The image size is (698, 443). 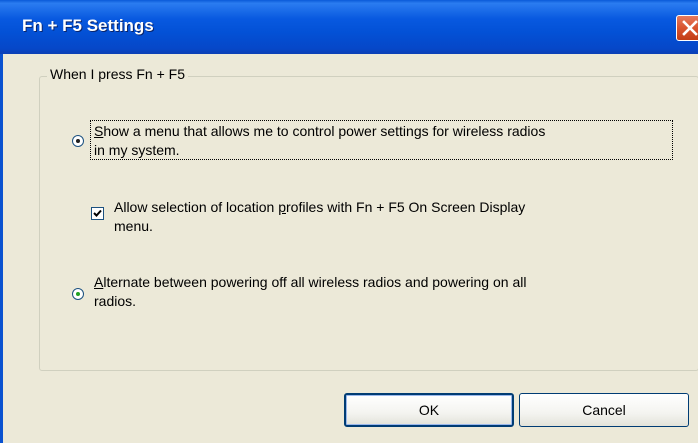 I want to click on show-menu-line2: in my system., so click(x=137, y=150).